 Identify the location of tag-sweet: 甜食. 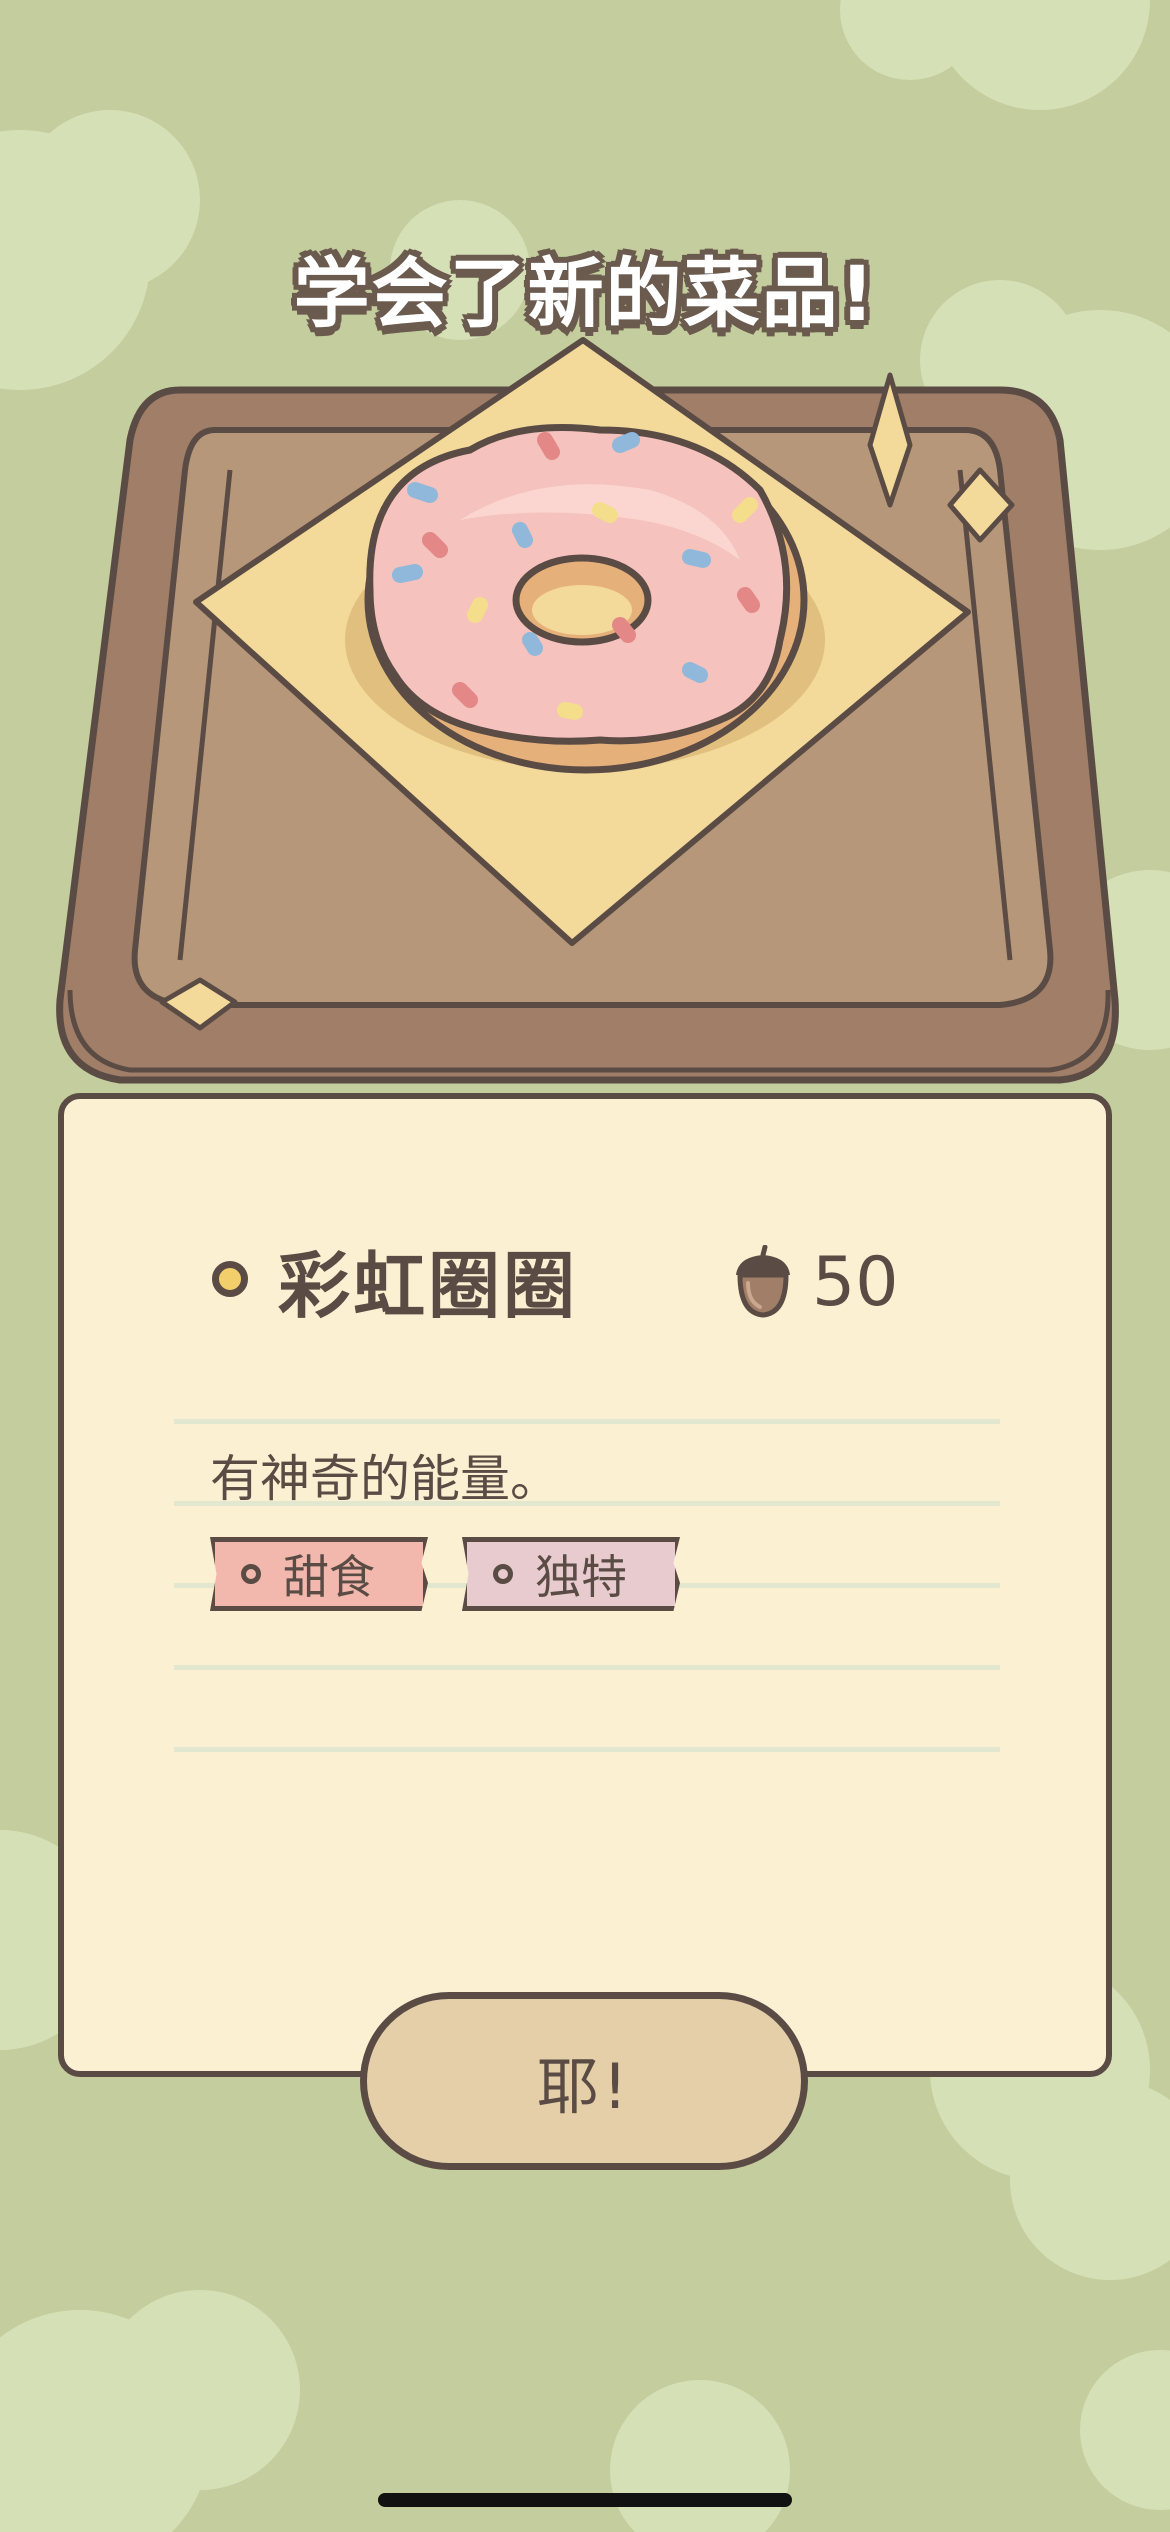
(319, 1574).